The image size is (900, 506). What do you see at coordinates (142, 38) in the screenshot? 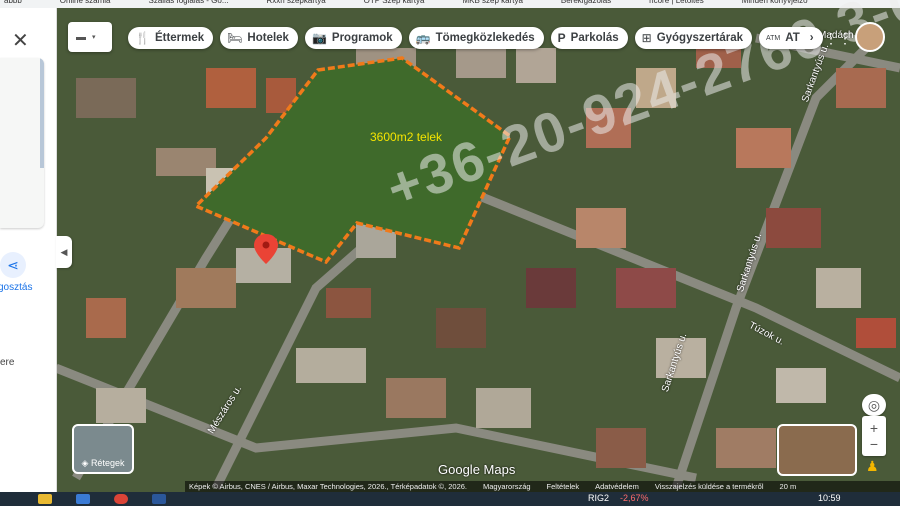
I see `fork-knife-icon: 🍴` at bounding box center [142, 38].